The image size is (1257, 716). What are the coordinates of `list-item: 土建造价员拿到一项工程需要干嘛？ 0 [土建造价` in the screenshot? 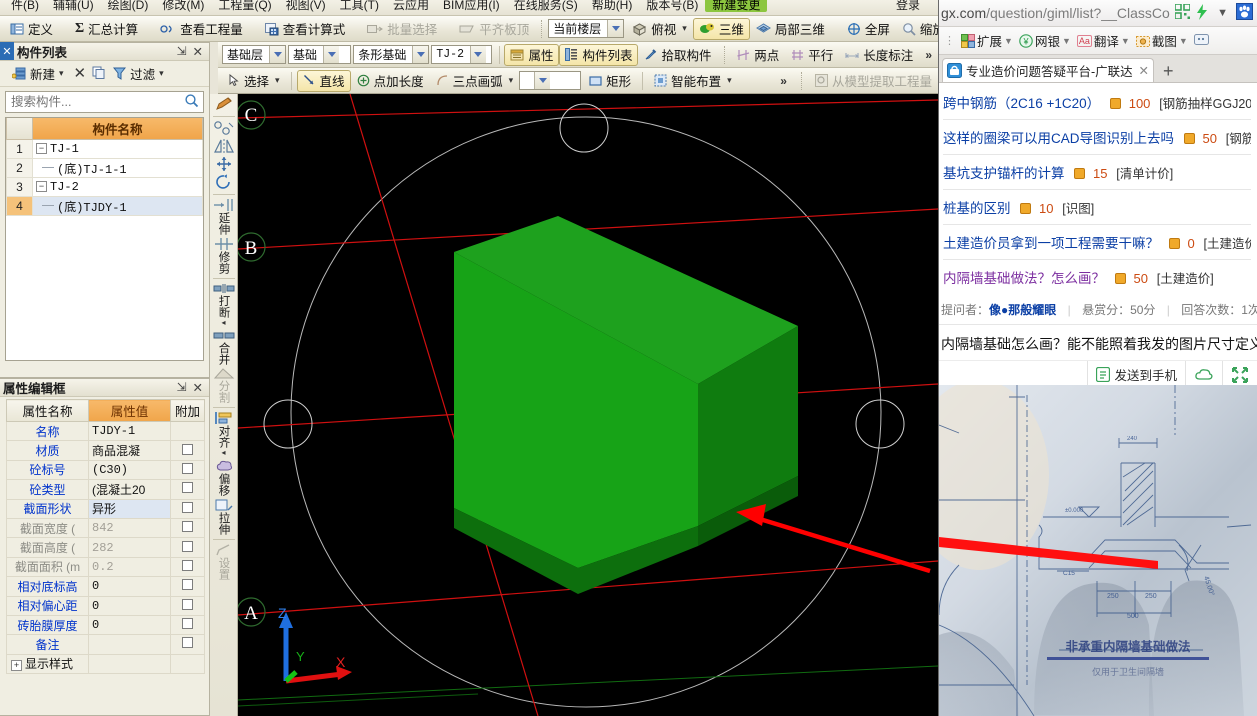 It's located at (1097, 242).